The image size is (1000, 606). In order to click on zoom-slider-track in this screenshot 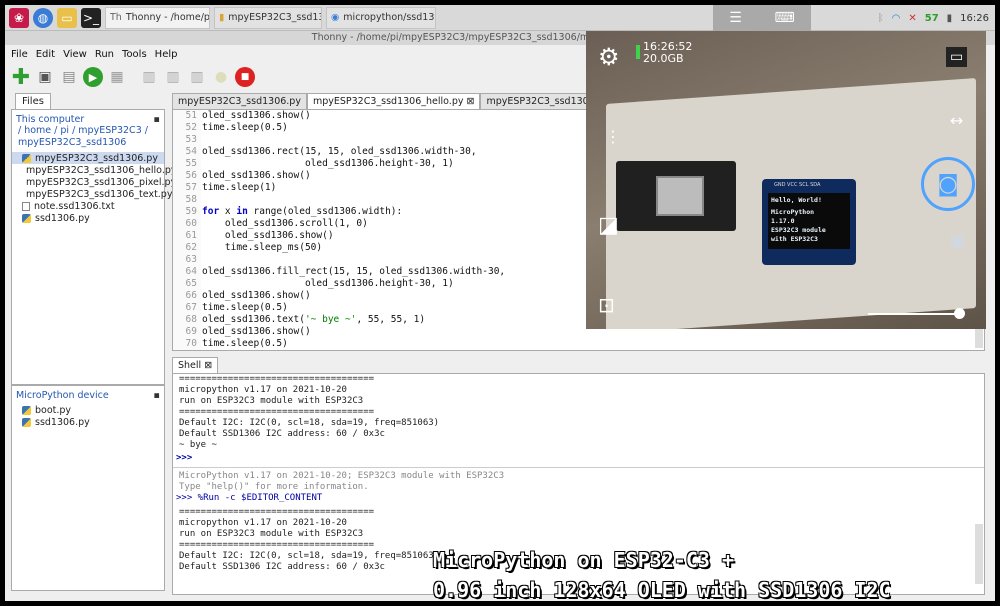, I will do `click(914, 314)`.